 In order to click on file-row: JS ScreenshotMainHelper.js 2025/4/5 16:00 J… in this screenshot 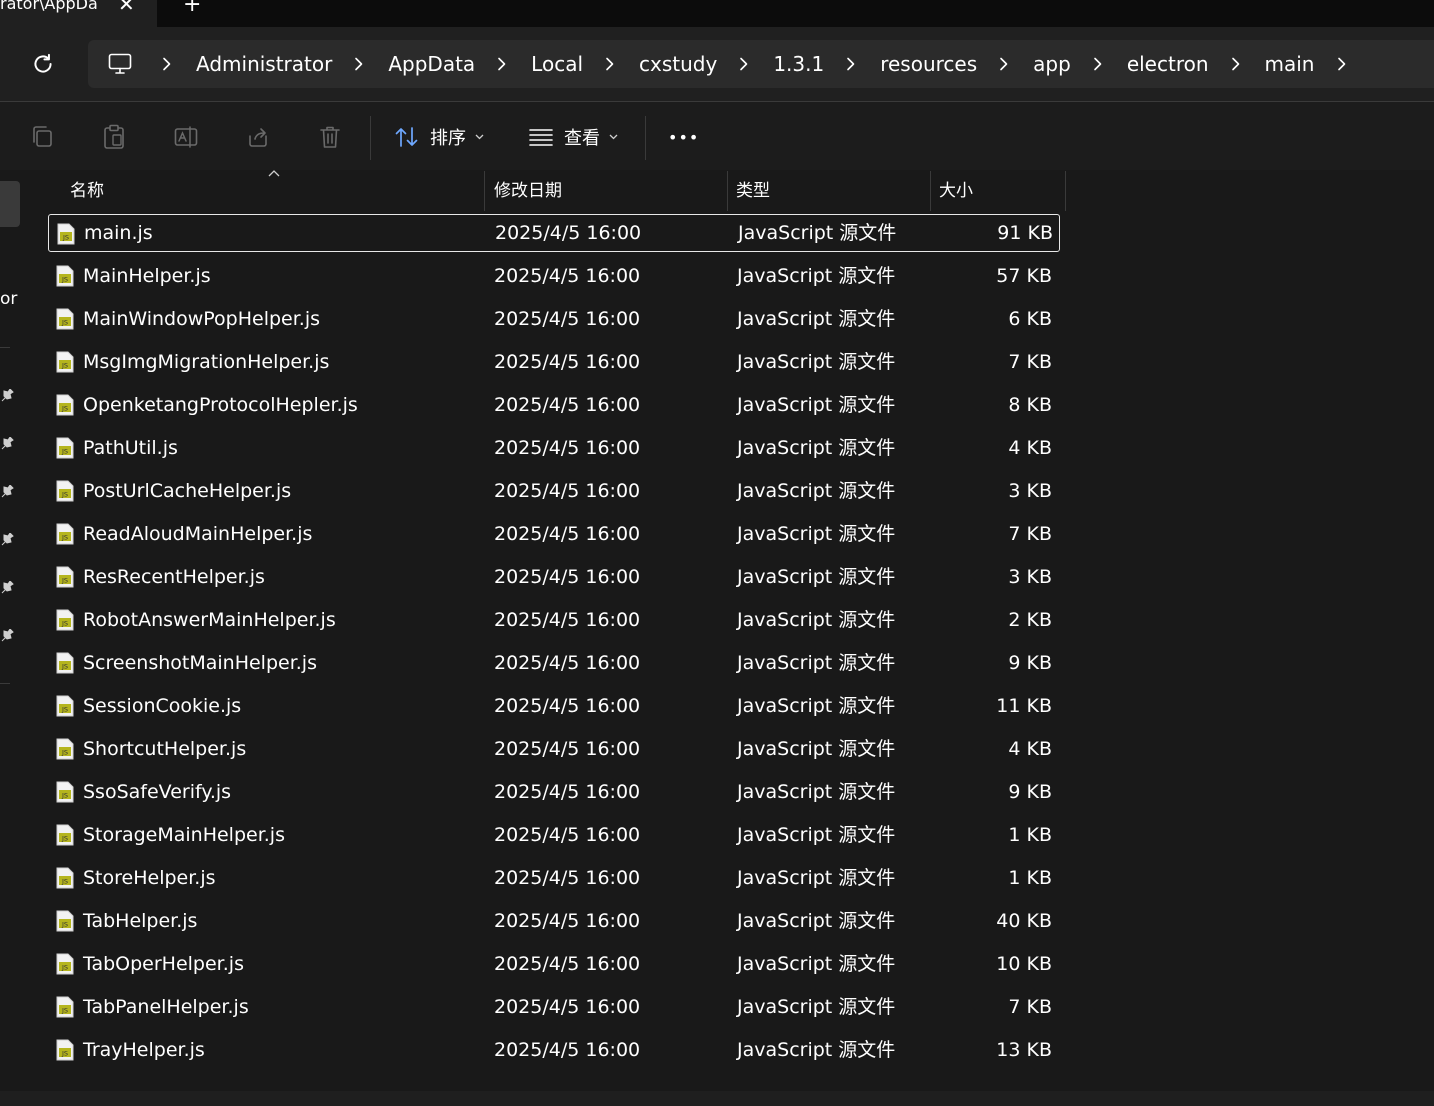, I will do `click(553, 663)`.